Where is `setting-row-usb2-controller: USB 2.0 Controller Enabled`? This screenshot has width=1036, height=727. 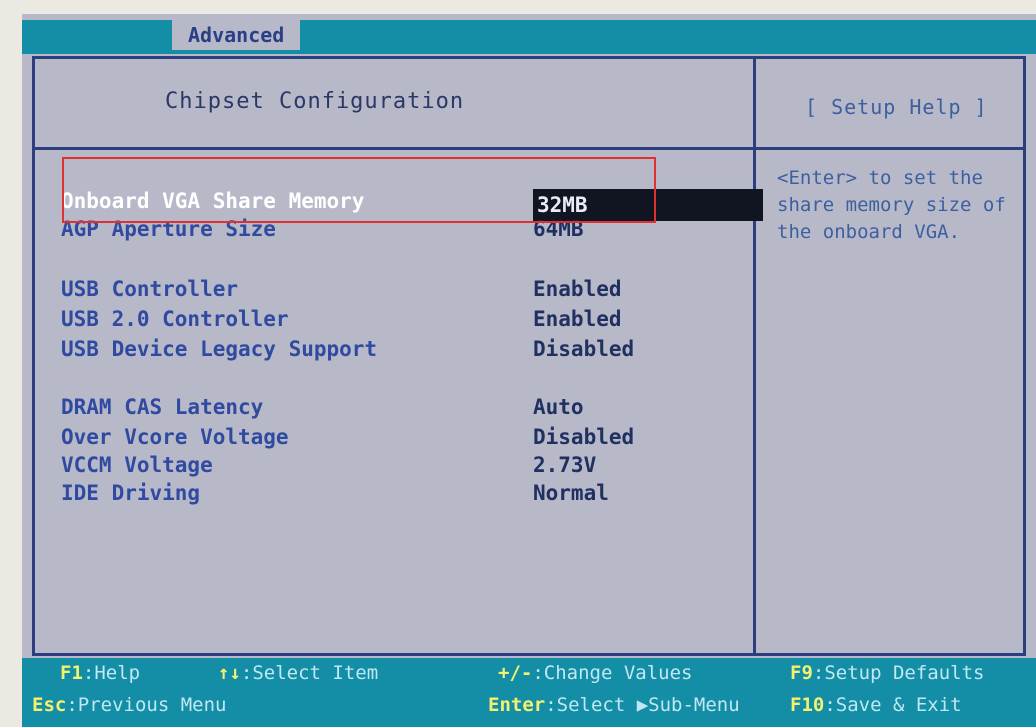 setting-row-usb2-controller: USB 2.0 Controller Enabled is located at coordinates (401, 322).